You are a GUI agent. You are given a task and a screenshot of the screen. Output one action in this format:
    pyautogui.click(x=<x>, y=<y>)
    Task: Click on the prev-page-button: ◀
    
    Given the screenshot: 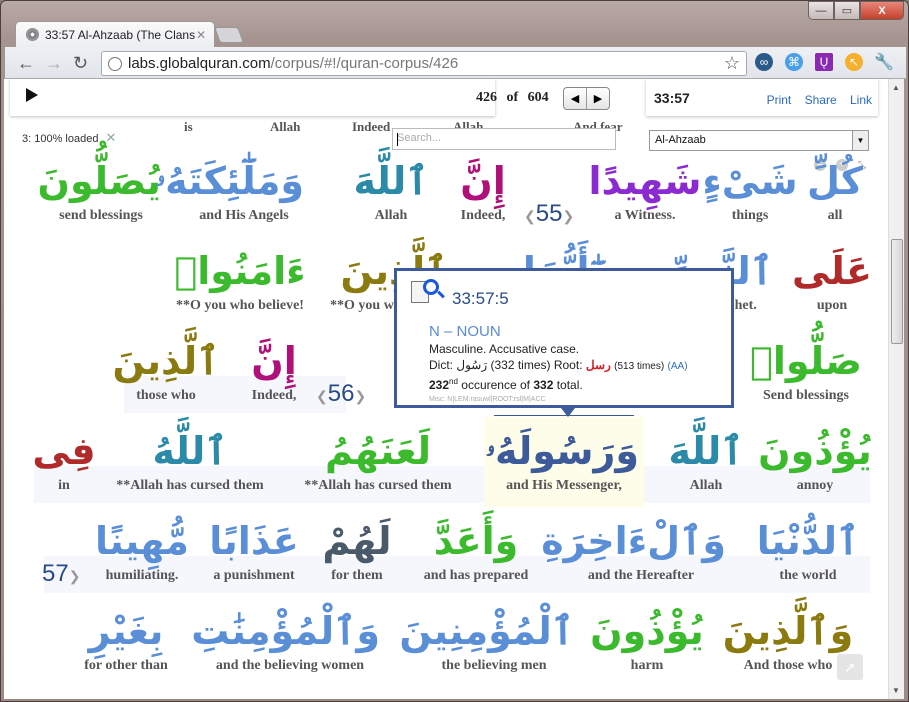 What is the action you would take?
    pyautogui.click(x=575, y=98)
    